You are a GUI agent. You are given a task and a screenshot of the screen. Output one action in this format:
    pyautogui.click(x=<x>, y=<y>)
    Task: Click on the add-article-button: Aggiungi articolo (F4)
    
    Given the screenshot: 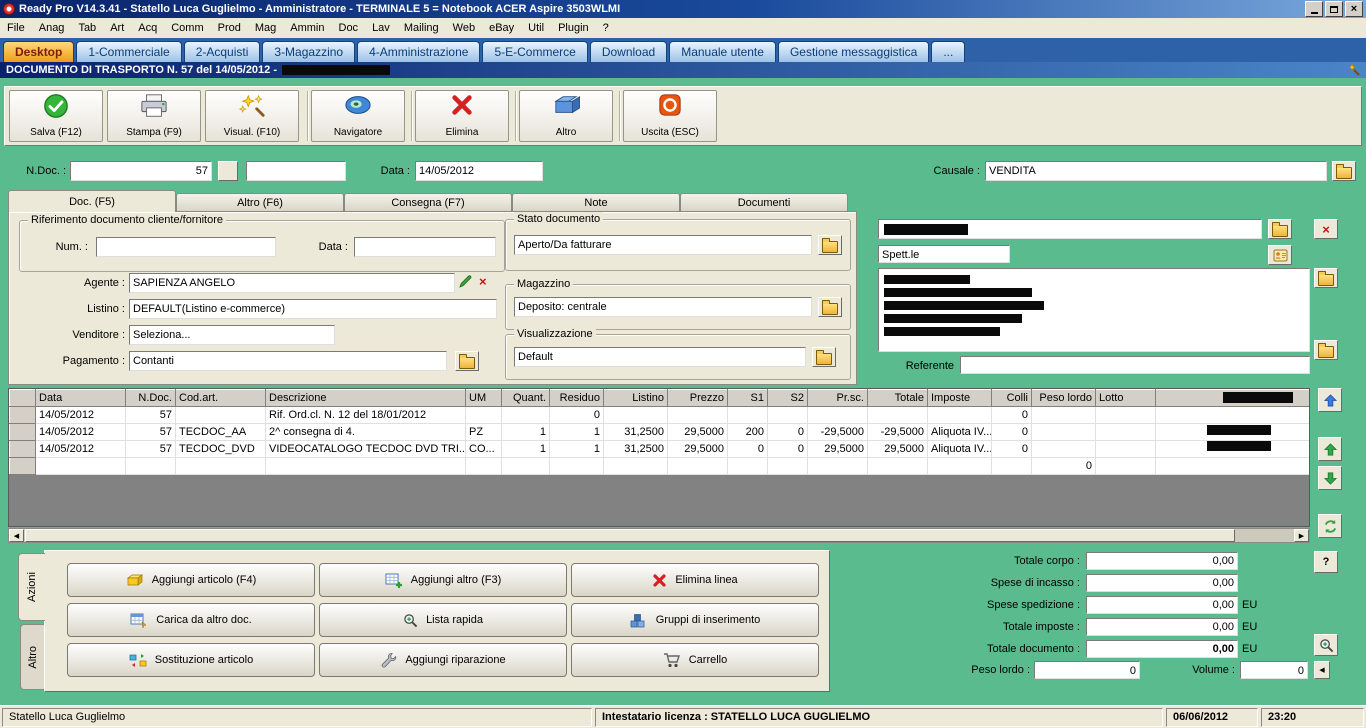 What is the action you would take?
    pyautogui.click(x=191, y=580)
    